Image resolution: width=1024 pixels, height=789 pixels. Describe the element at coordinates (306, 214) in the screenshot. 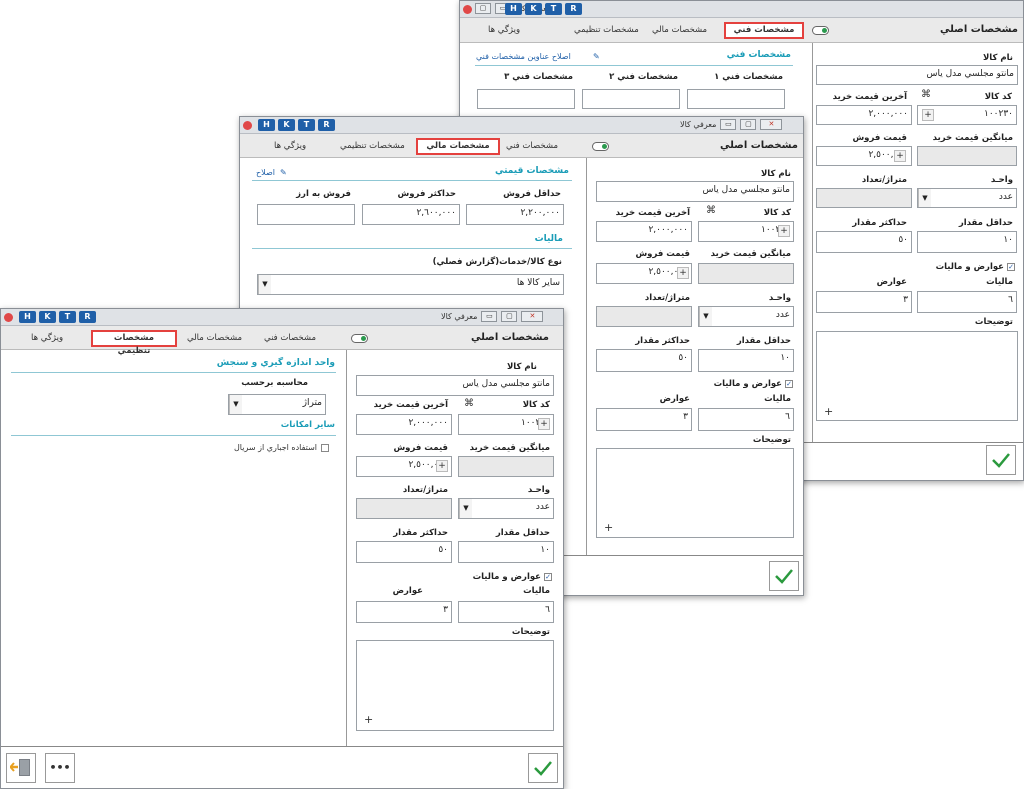

I see `fx-sell-field` at that location.